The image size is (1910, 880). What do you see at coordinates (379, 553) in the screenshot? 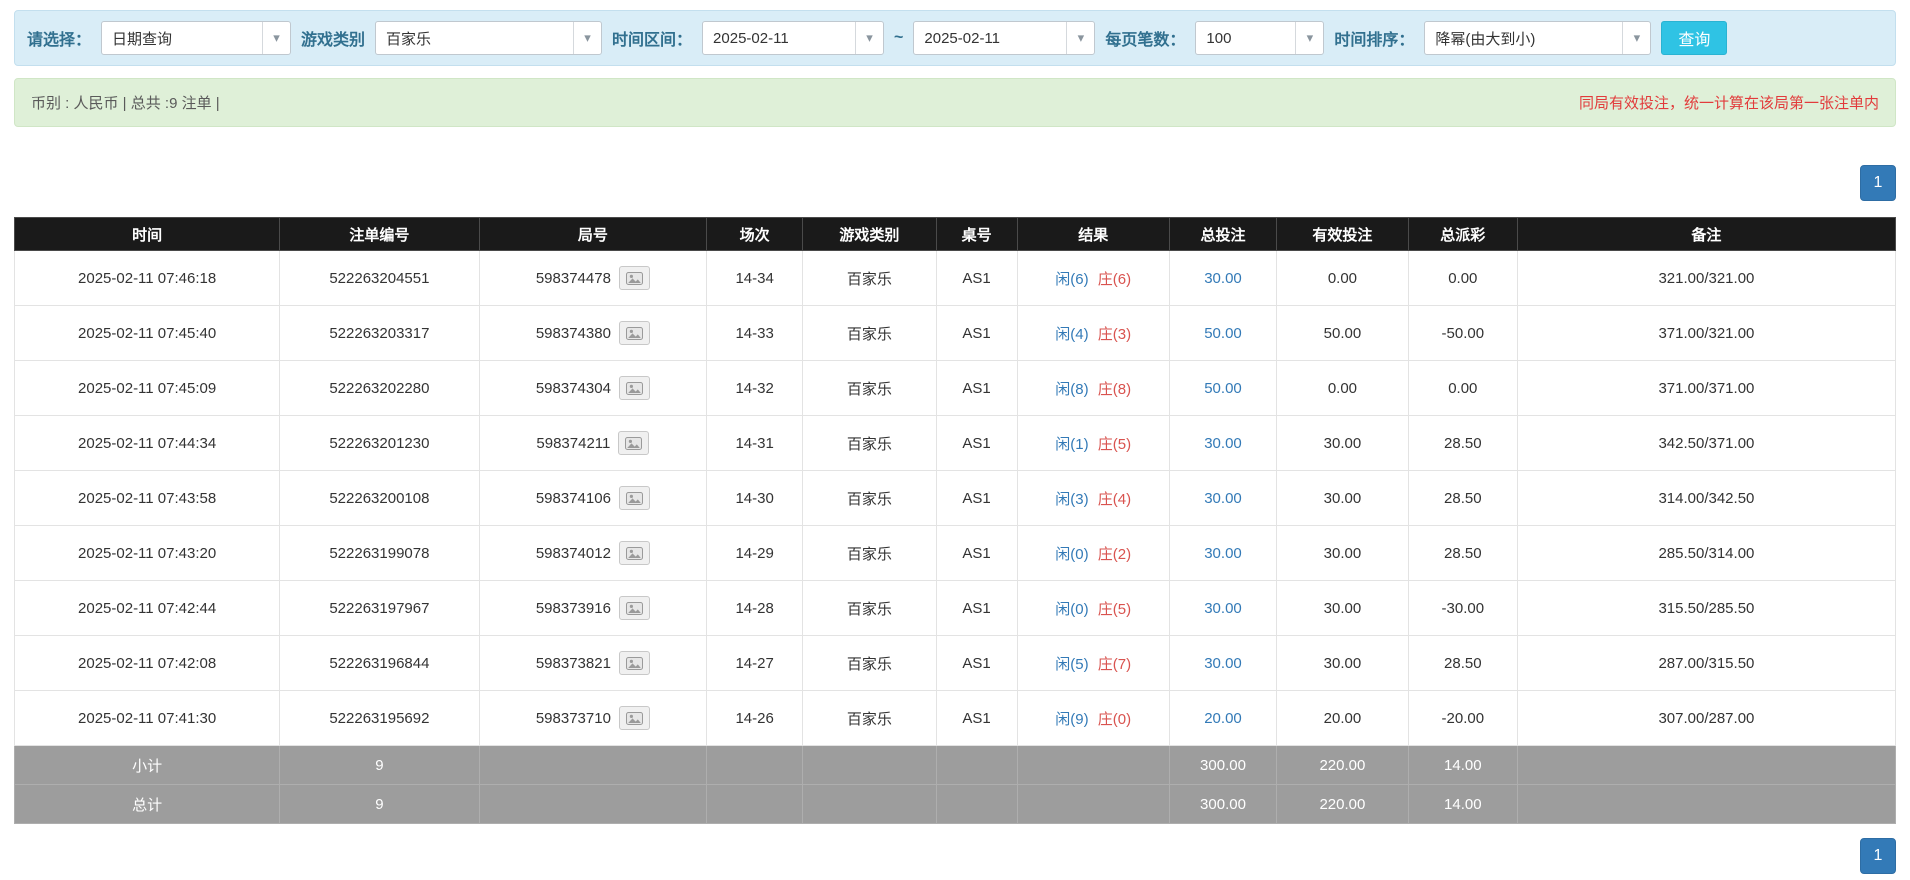
I see `cell-bet-number: 522263199078` at bounding box center [379, 553].